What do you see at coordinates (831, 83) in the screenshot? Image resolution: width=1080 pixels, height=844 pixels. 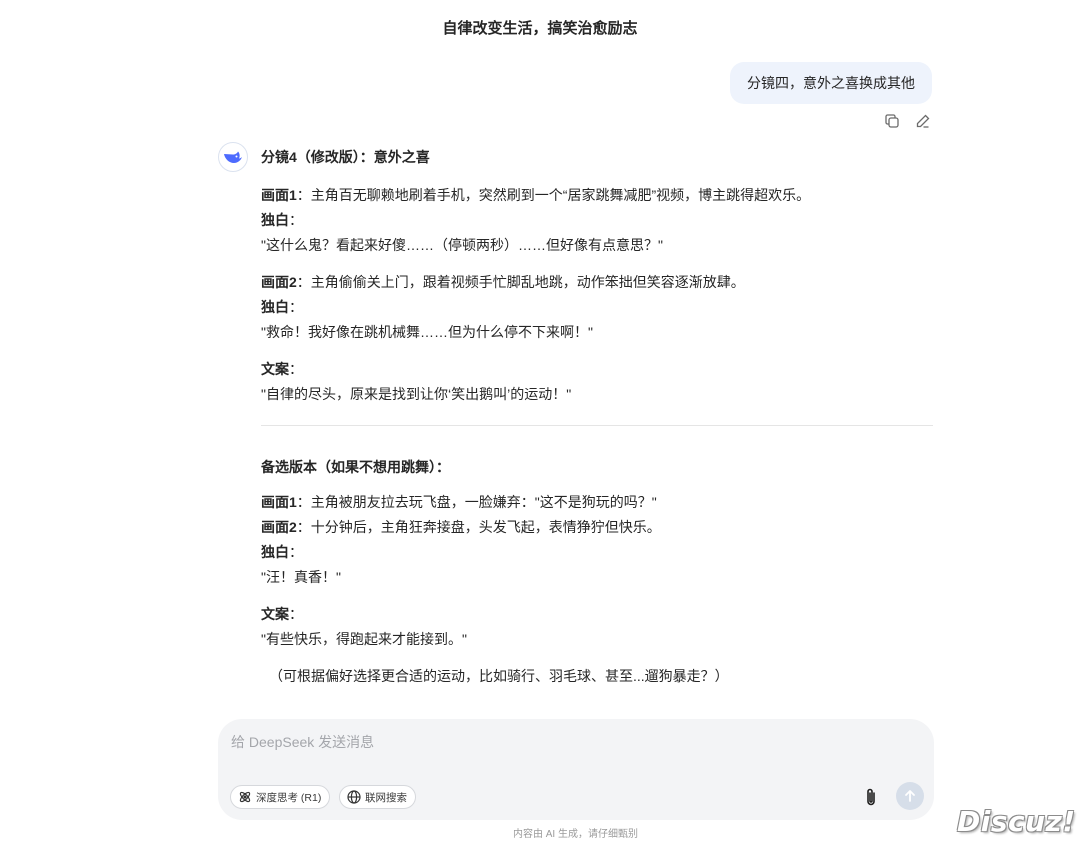 I see `user-message-bubble: 分镜四，意外之喜换成其他` at bounding box center [831, 83].